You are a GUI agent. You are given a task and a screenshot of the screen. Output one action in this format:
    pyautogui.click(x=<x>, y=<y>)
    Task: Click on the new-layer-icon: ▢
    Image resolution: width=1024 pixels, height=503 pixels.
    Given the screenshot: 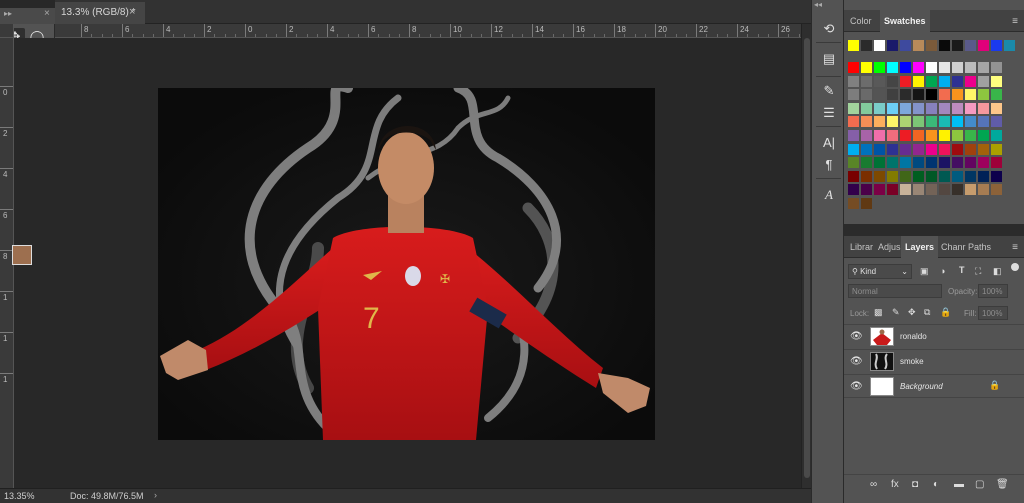 What is the action you would take?
    pyautogui.click(x=979, y=484)
    